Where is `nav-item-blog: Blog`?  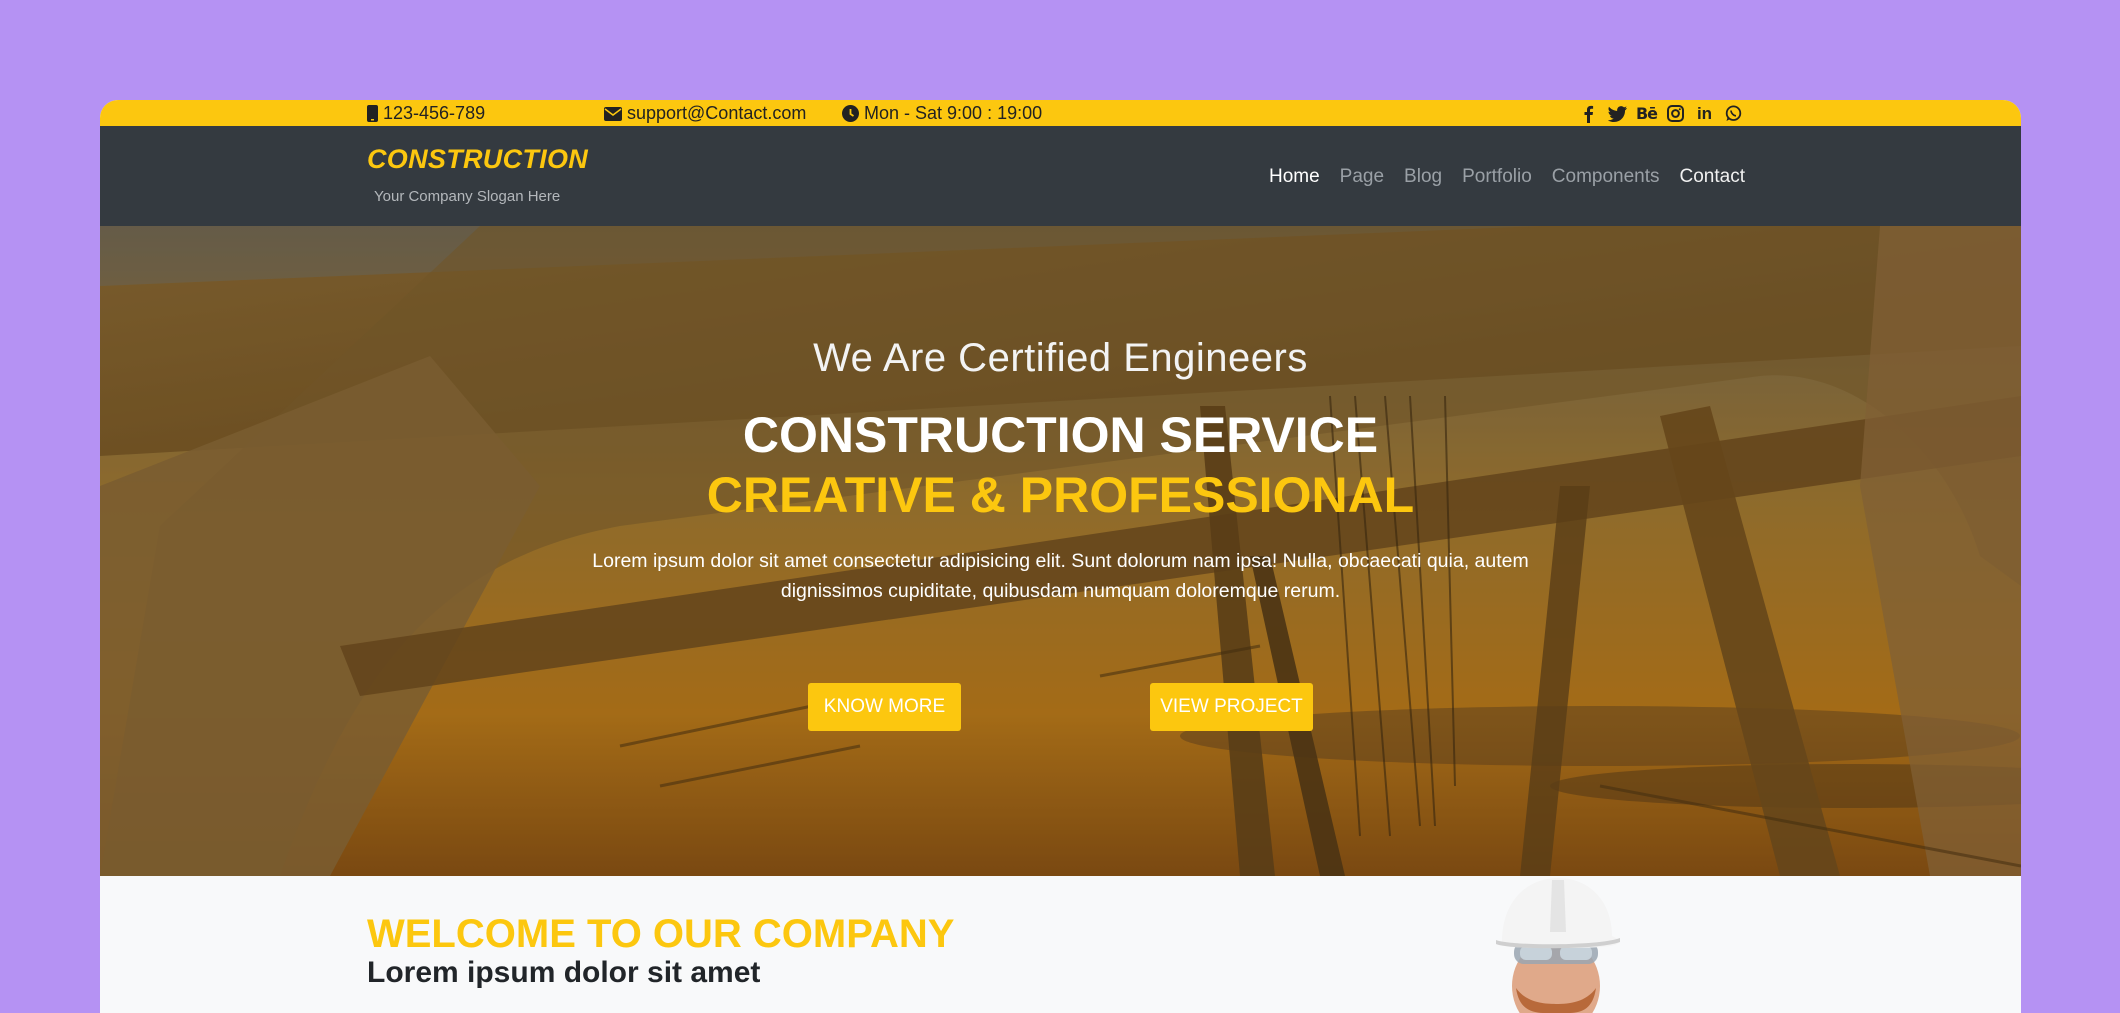 nav-item-blog: Blog is located at coordinates (1423, 177).